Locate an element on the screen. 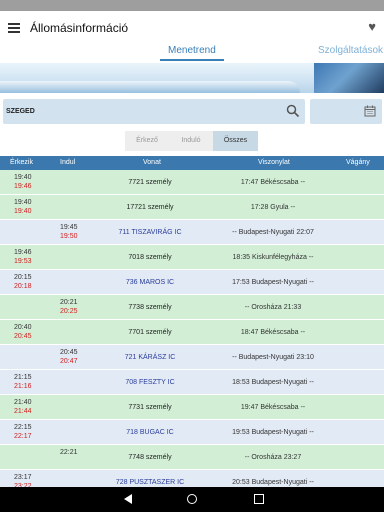  nav-home-icon is located at coordinates (192, 499).